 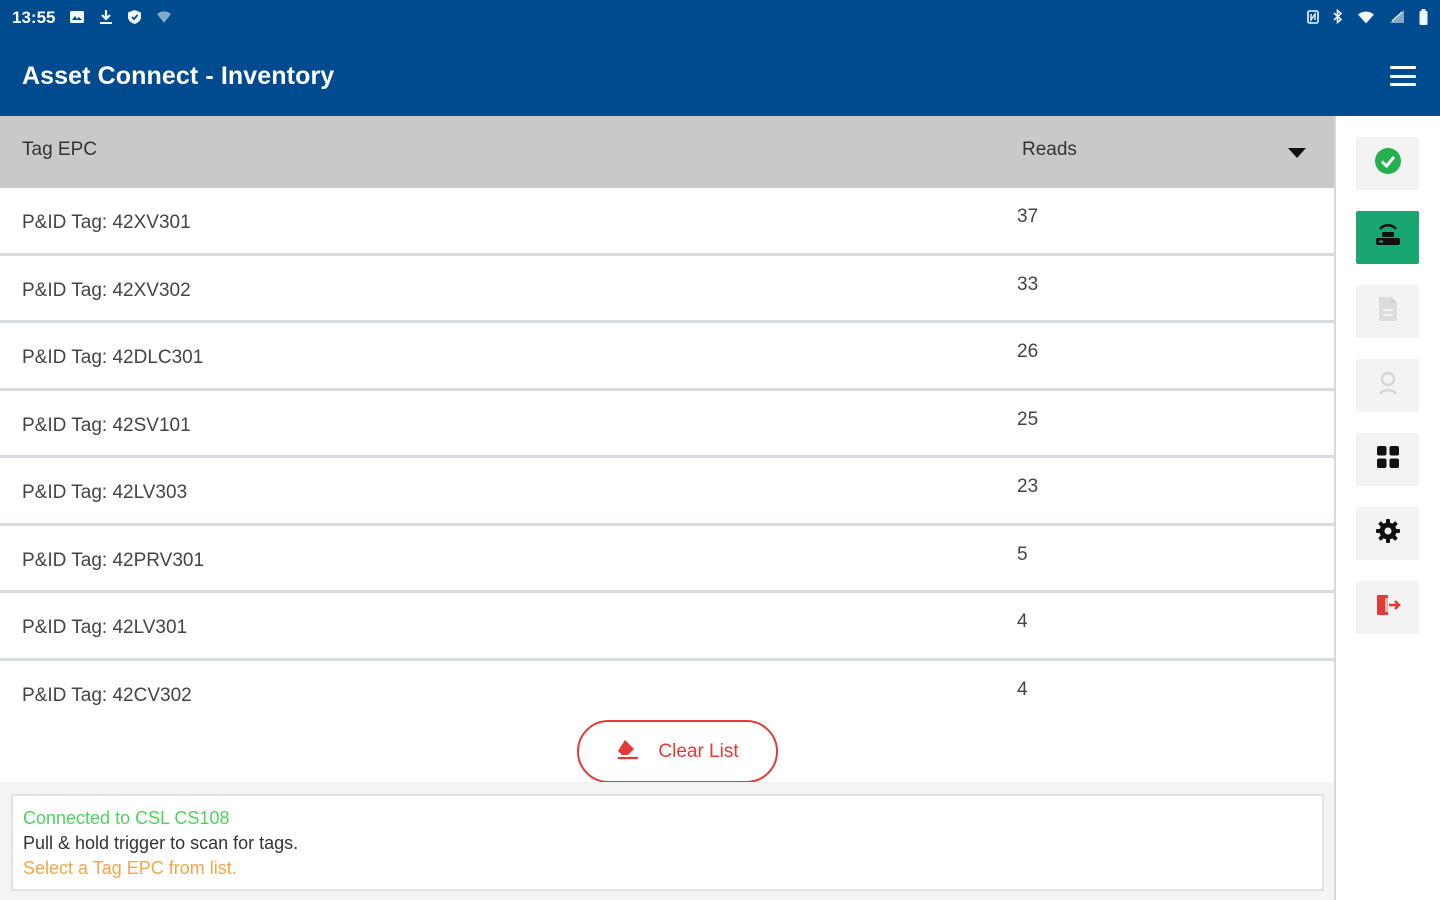 What do you see at coordinates (667, 289) in the screenshot?
I see `table-row: P&ID Tag: 42XV302 33` at bounding box center [667, 289].